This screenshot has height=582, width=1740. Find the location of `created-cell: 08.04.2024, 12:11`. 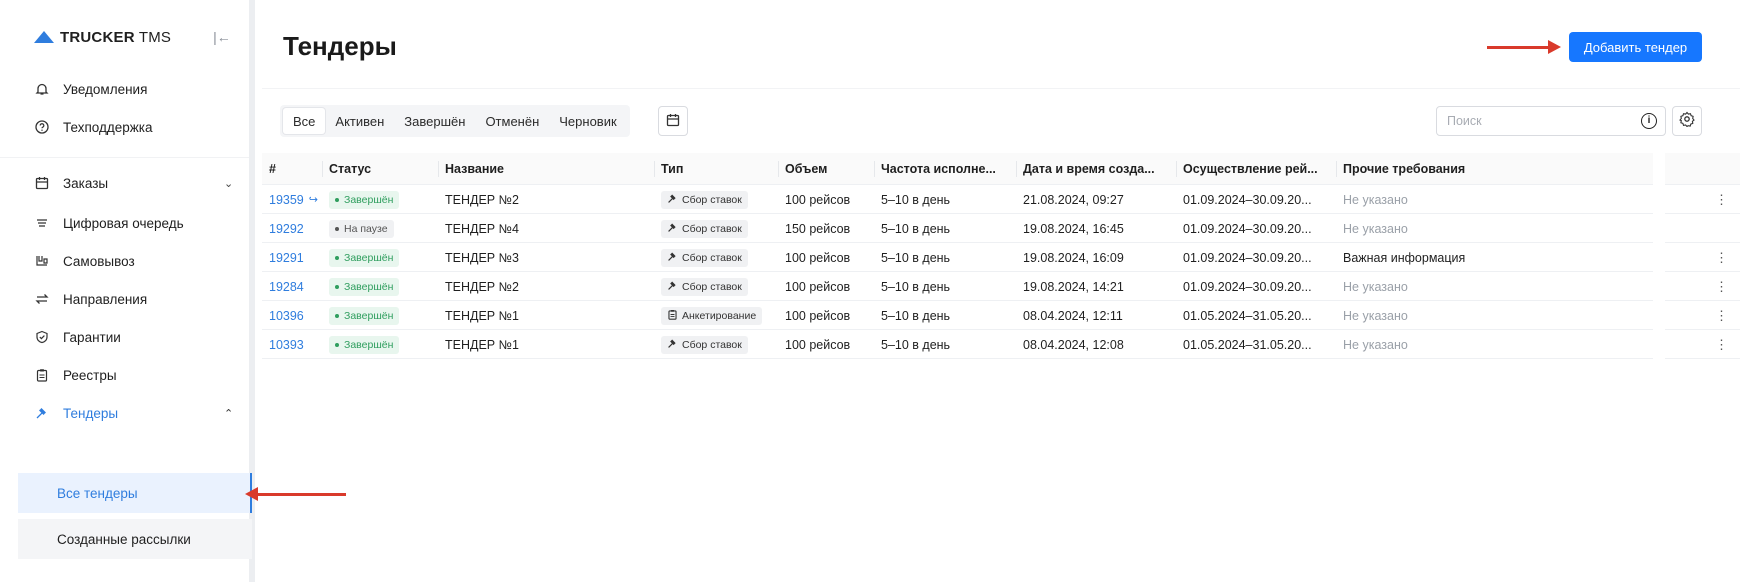

created-cell: 08.04.2024, 12:11 is located at coordinates (1073, 315).